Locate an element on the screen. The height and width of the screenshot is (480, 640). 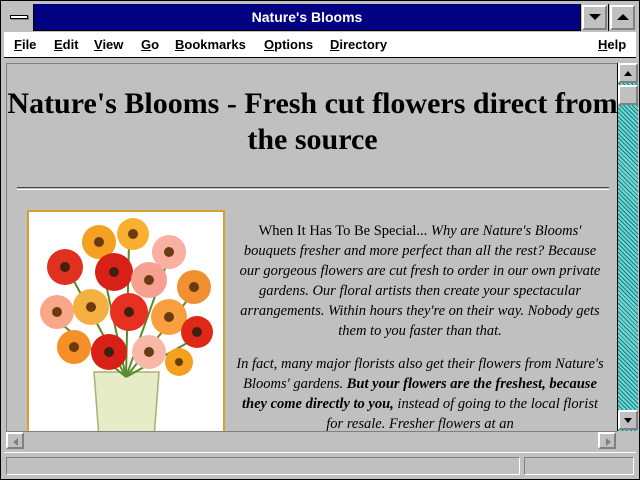
system-menu-icon is located at coordinates (19, 17).